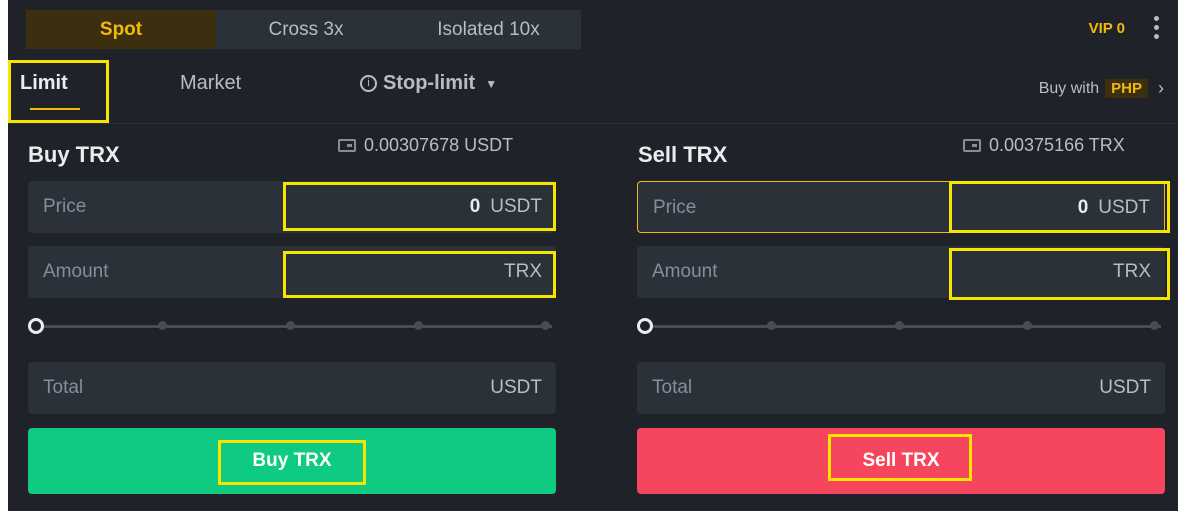 The width and height of the screenshot is (1178, 511). What do you see at coordinates (333, 29) in the screenshot?
I see `tab-cross-leverage: 3x` at bounding box center [333, 29].